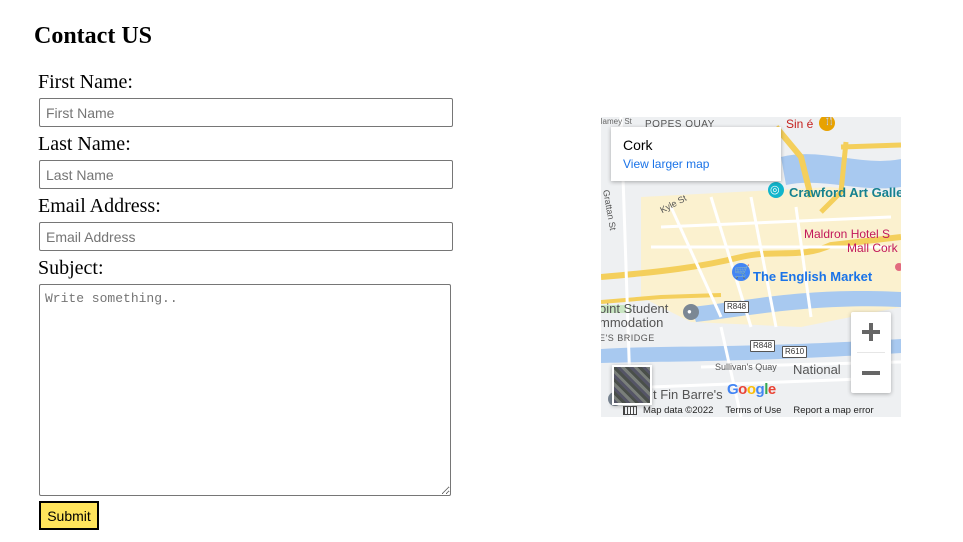 Image resolution: width=963 pixels, height=542 pixels. Describe the element at coordinates (630, 410) in the screenshot. I see `keyboard-icon` at that location.